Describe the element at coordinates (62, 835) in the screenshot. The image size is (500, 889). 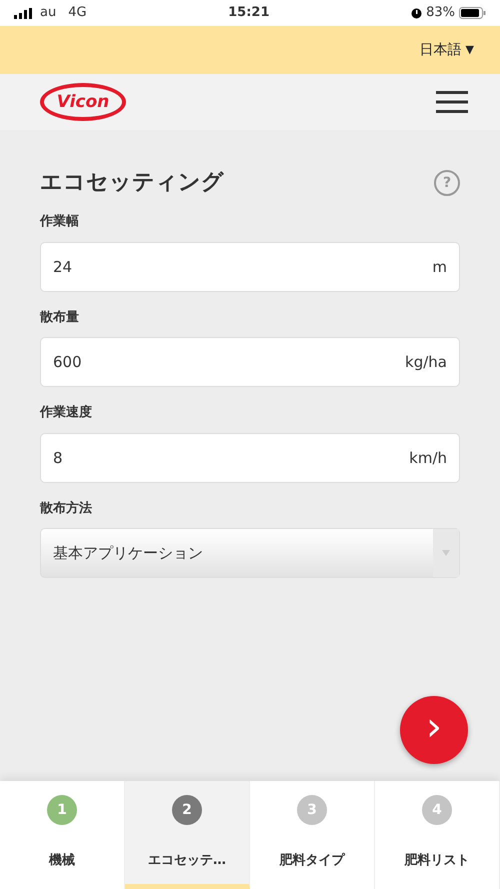
I see `step-tab: 1 機械` at that location.